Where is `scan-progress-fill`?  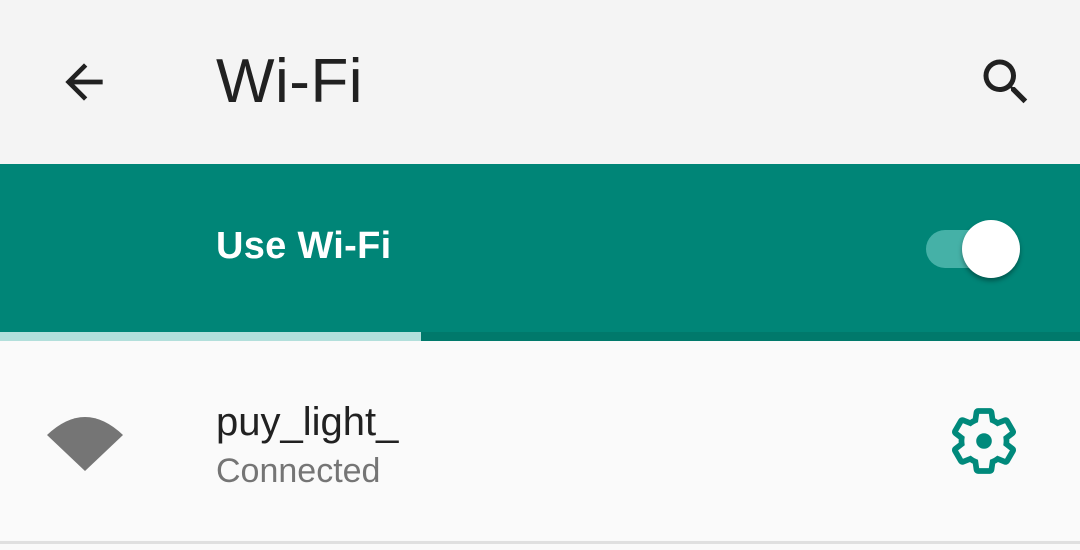
scan-progress-fill is located at coordinates (211, 336).